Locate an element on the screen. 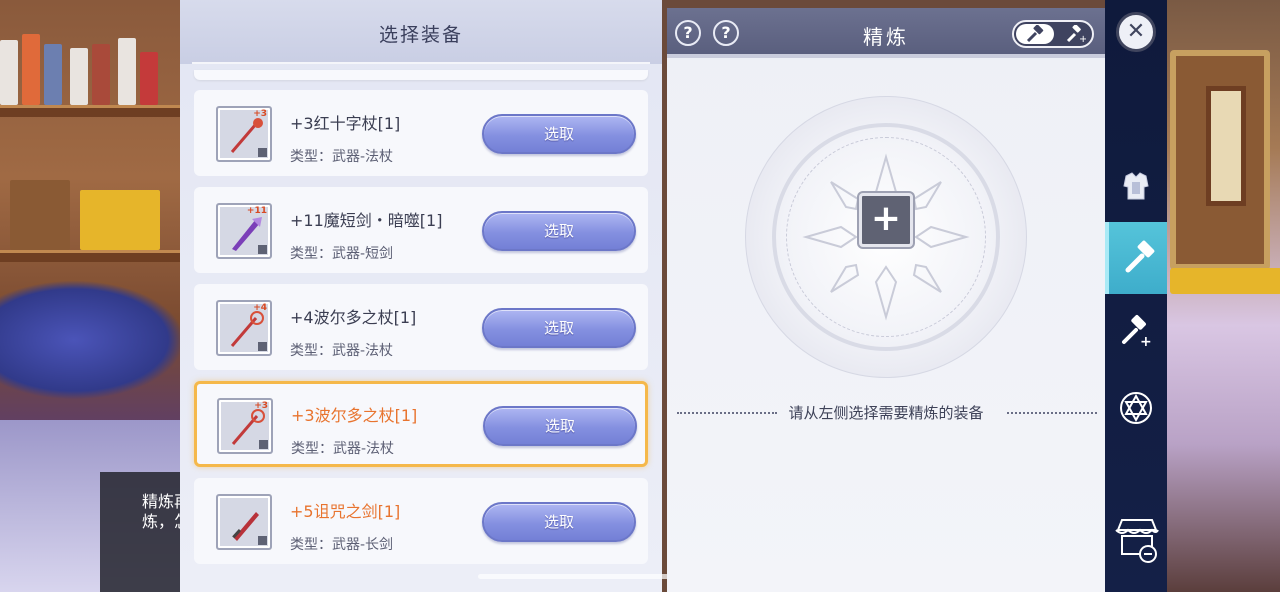  armor-icon is located at coordinates (1136, 186).